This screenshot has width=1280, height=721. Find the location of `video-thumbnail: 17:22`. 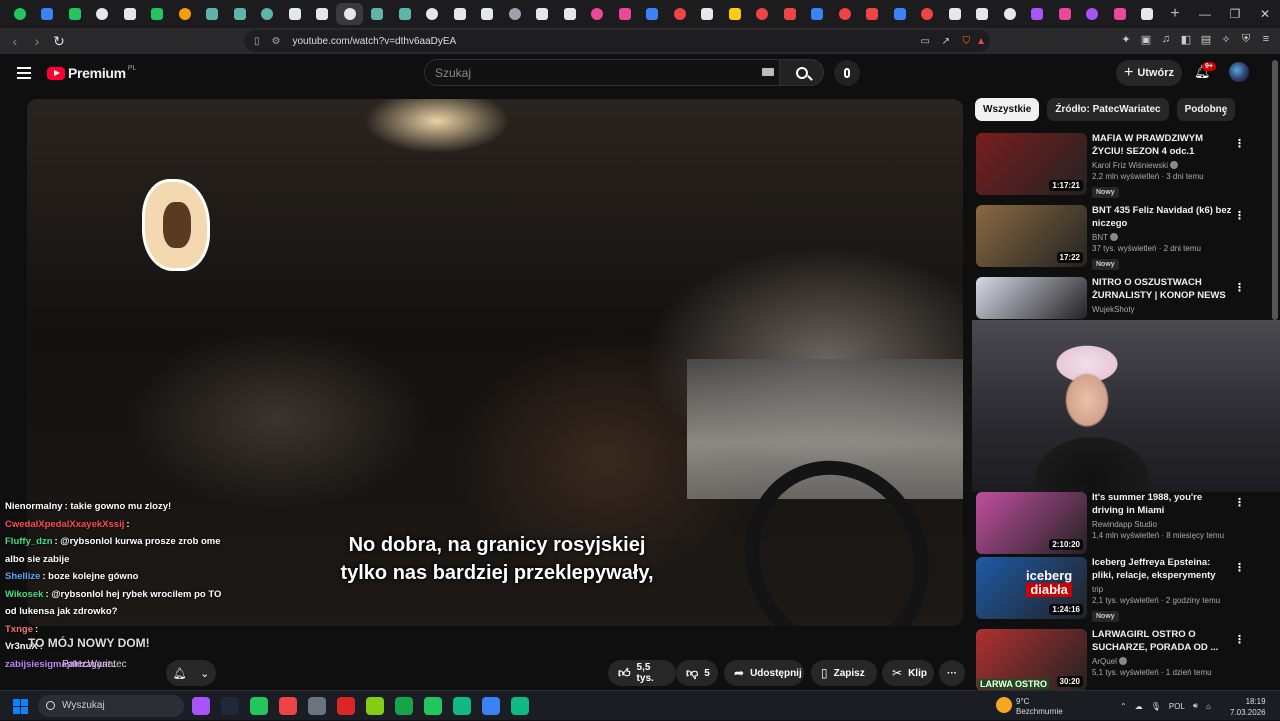

video-thumbnail: 17:22 is located at coordinates (1031, 236).